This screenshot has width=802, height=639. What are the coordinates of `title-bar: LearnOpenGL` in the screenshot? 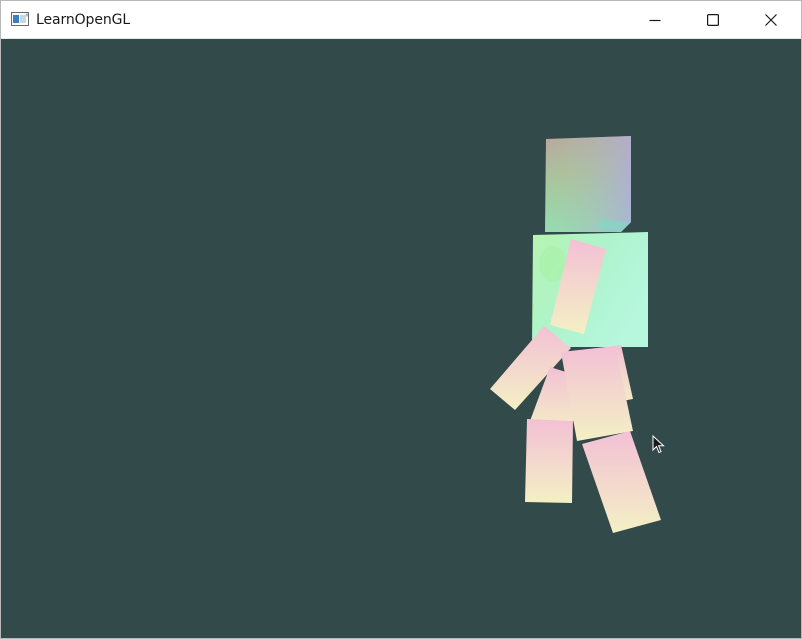 It's located at (401, 20).